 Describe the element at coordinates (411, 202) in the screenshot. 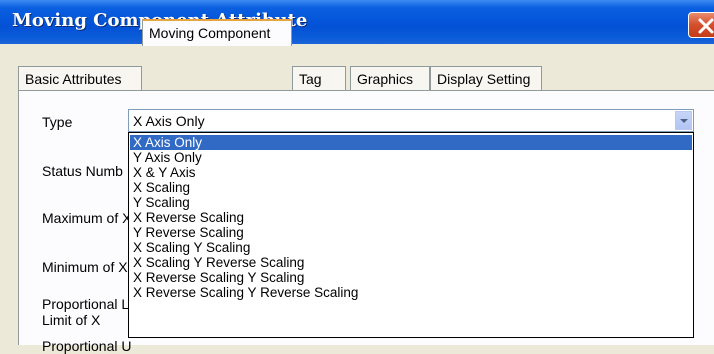

I see `dropdown-option: Y Scaling` at that location.